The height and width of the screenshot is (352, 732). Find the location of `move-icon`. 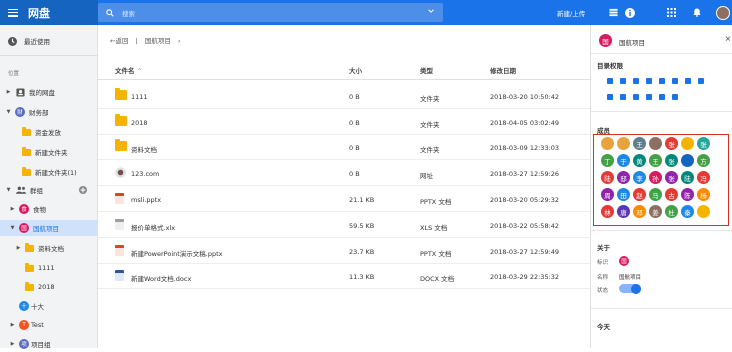

move-icon is located at coordinates (622, 96).